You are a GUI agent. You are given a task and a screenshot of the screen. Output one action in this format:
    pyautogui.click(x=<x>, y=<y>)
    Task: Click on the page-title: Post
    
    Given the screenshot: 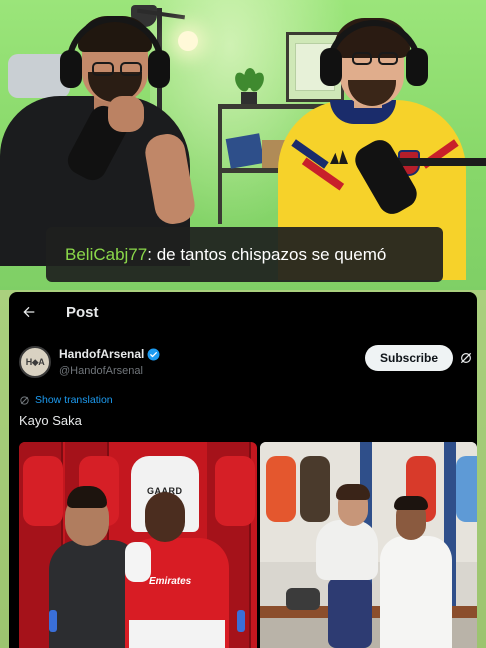 What is the action you would take?
    pyautogui.click(x=82, y=312)
    